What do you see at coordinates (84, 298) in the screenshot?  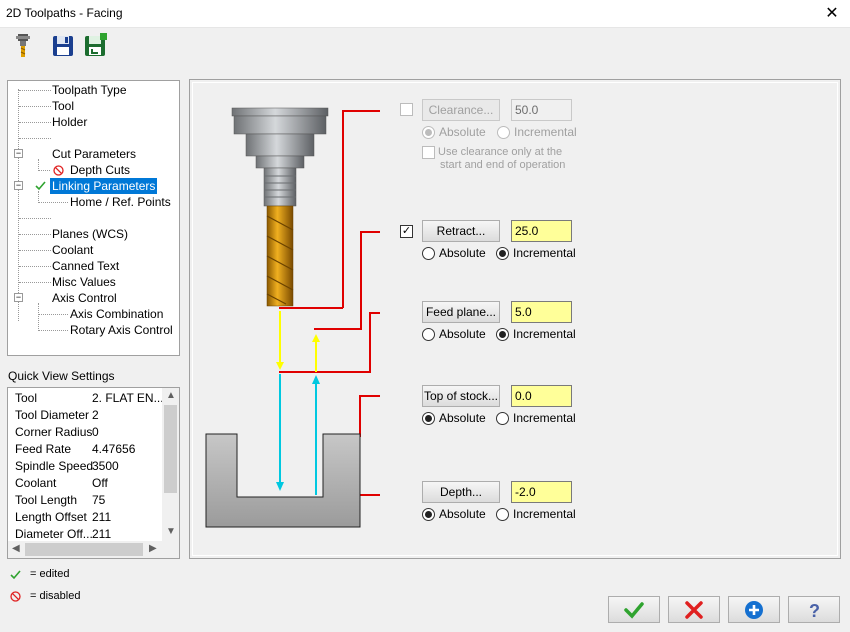 I see `tree-item-axis-control: Axis Control` at bounding box center [84, 298].